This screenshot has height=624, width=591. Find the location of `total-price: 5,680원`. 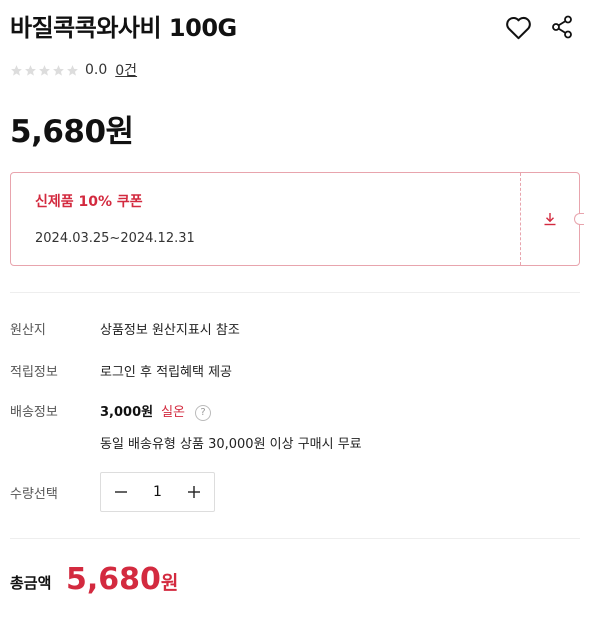

total-price: 5,680원 is located at coordinates (122, 579).